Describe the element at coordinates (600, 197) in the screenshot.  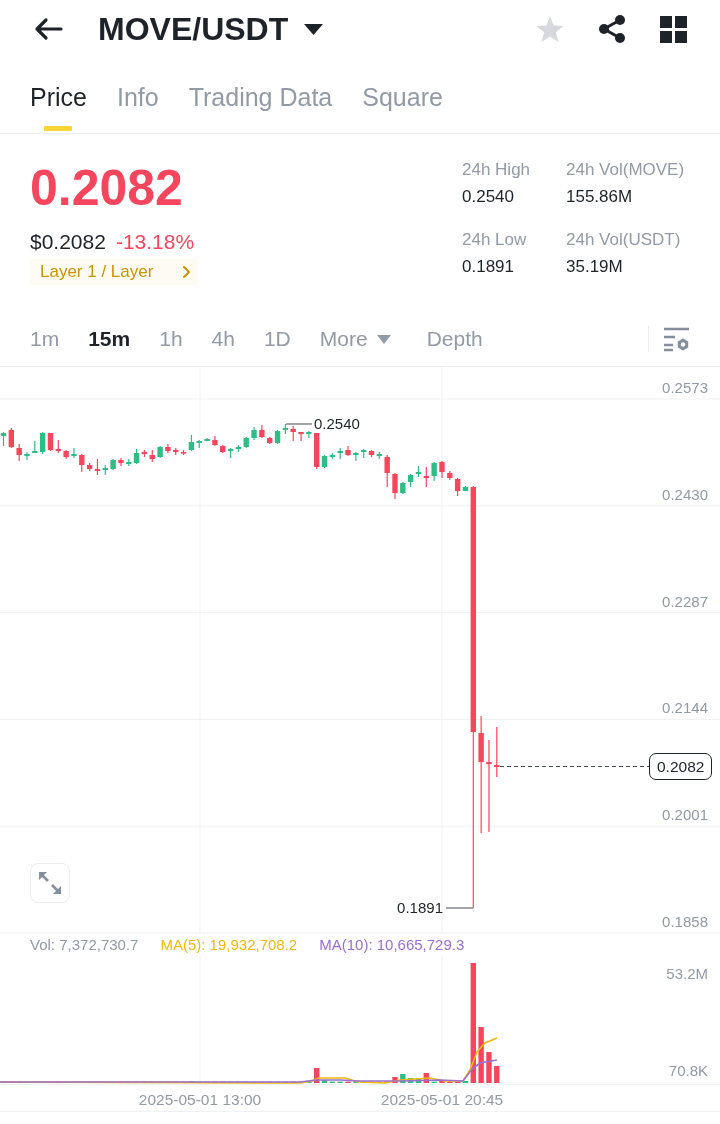
I see `stat-value: 155.86M` at that location.